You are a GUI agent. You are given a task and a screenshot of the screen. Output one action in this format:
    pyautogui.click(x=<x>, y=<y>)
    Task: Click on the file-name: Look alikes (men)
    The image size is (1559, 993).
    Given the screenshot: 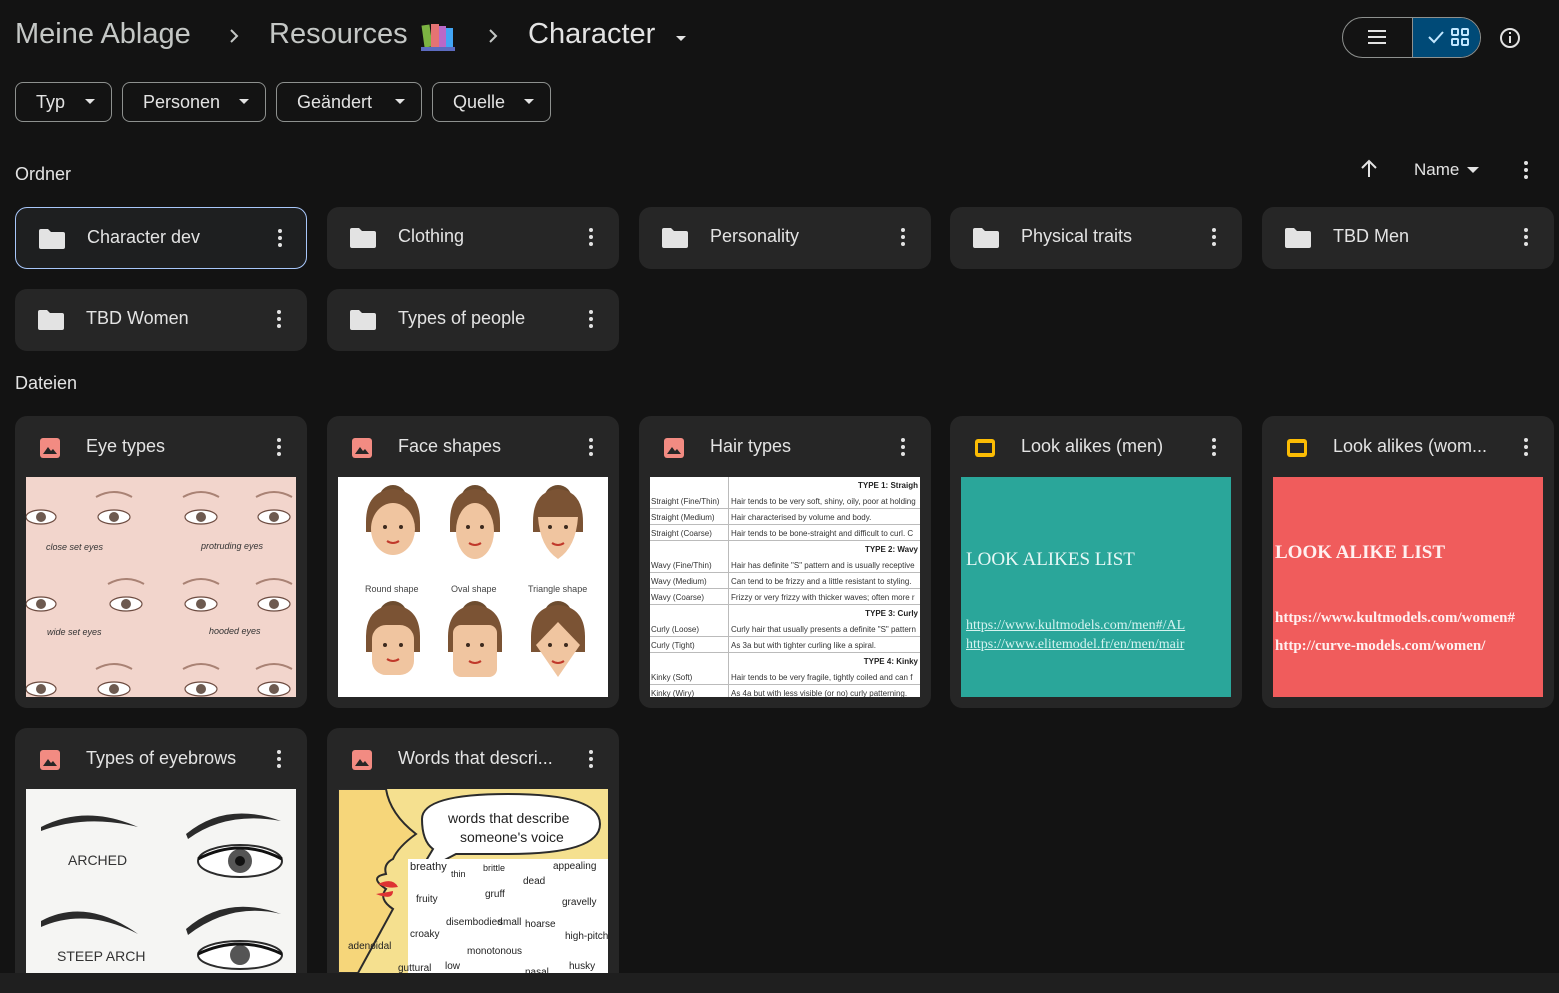 What is the action you would take?
    pyautogui.click(x=1092, y=446)
    